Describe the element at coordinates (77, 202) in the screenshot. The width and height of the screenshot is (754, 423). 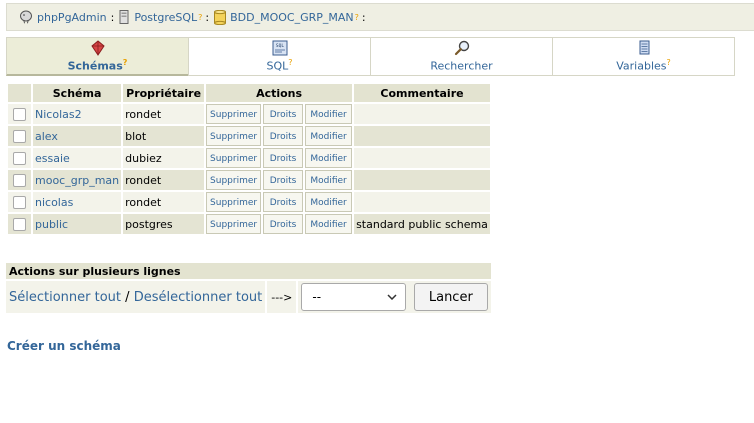
I see `schema-cell: nicolas` at that location.